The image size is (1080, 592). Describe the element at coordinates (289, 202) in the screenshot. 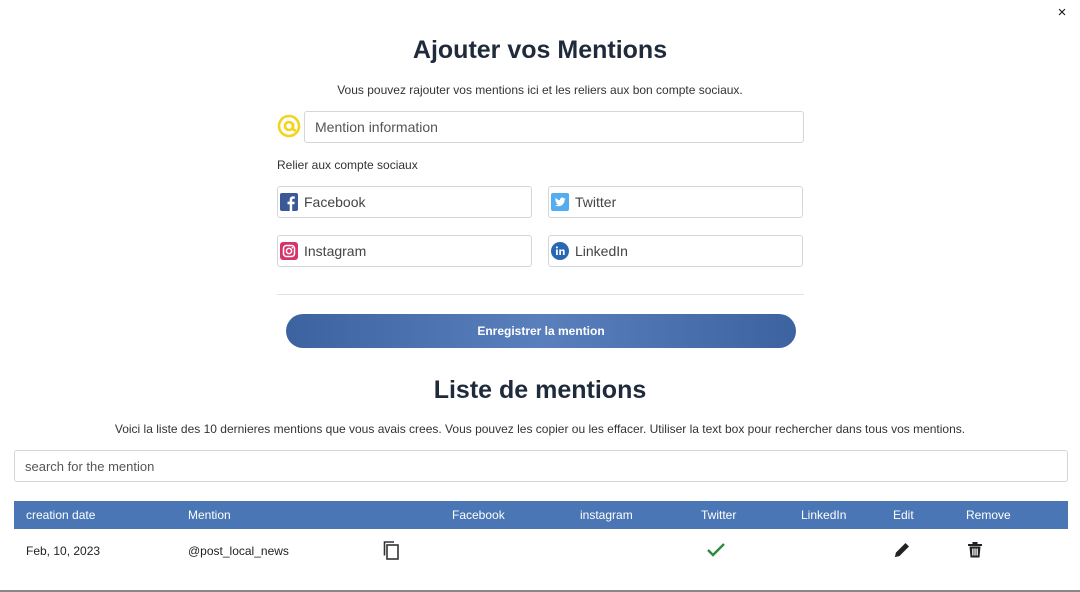

I see `facebook-icon` at that location.